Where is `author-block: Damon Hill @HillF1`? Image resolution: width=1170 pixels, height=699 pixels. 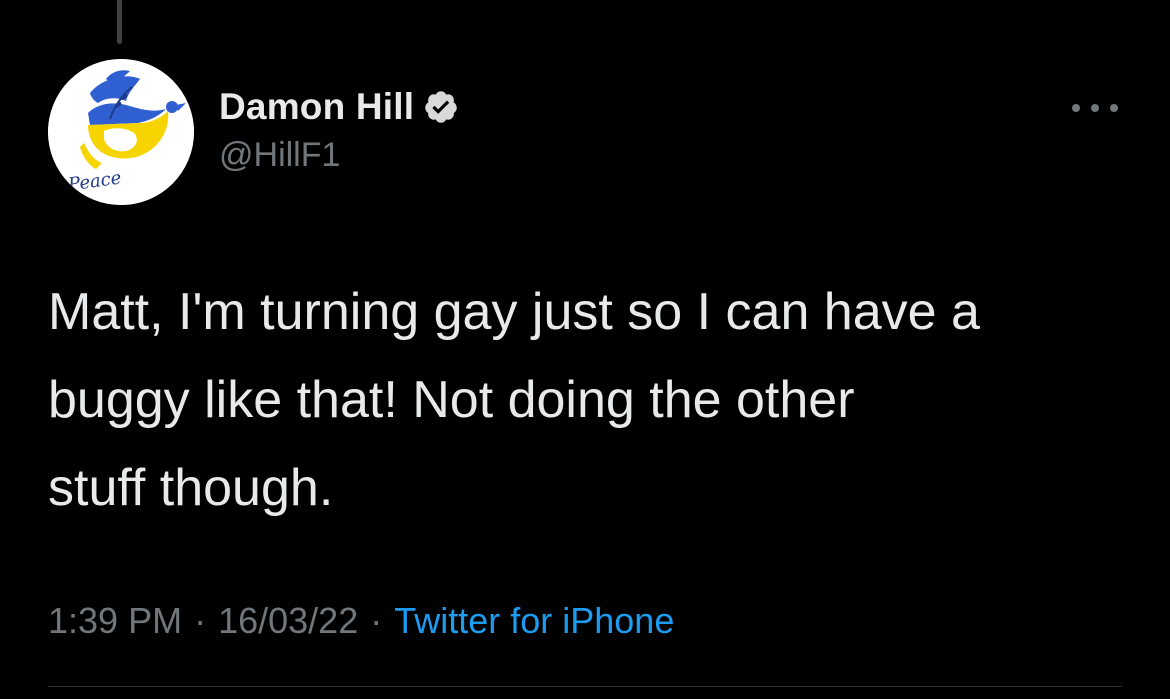
author-block: Damon Hill @HillF1 is located at coordinates (339, 129).